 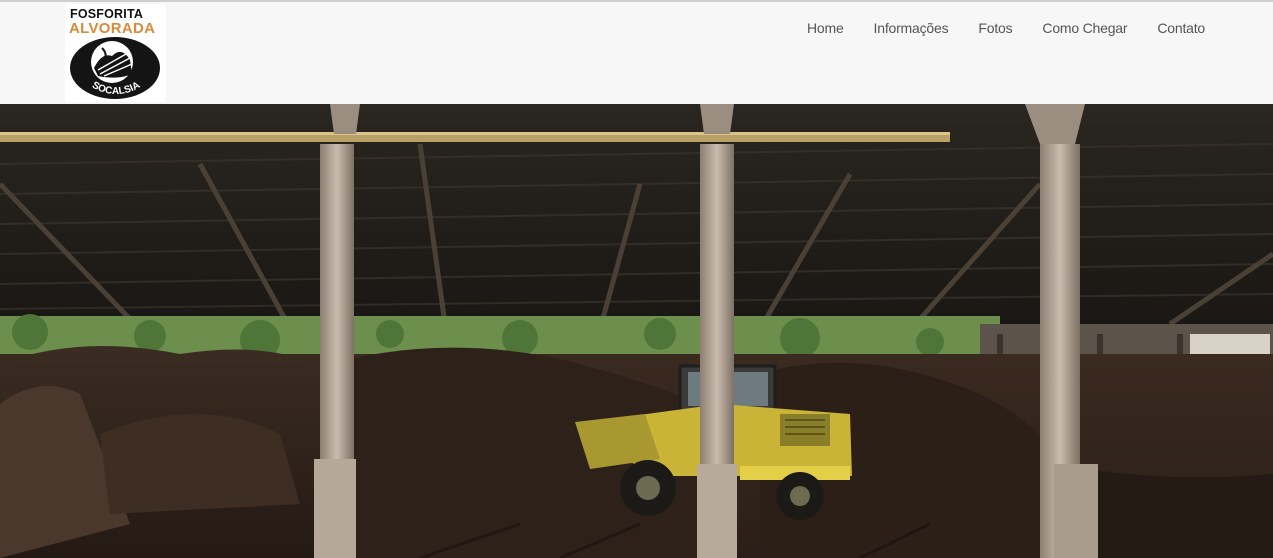 What do you see at coordinates (107, 14) in the screenshot?
I see `logo-line-1: FOSFORITA` at bounding box center [107, 14].